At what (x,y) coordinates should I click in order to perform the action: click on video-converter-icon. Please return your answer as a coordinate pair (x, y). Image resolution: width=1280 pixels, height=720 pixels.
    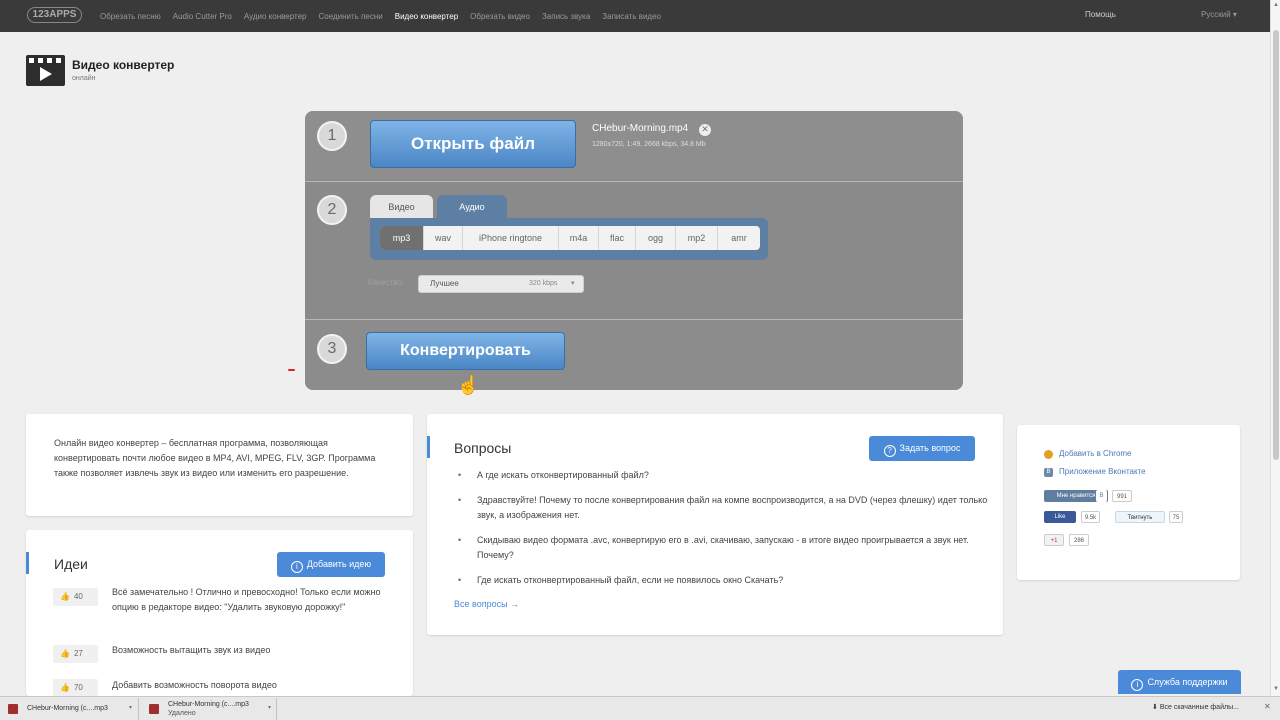
    Looking at the image, I should click on (45, 70).